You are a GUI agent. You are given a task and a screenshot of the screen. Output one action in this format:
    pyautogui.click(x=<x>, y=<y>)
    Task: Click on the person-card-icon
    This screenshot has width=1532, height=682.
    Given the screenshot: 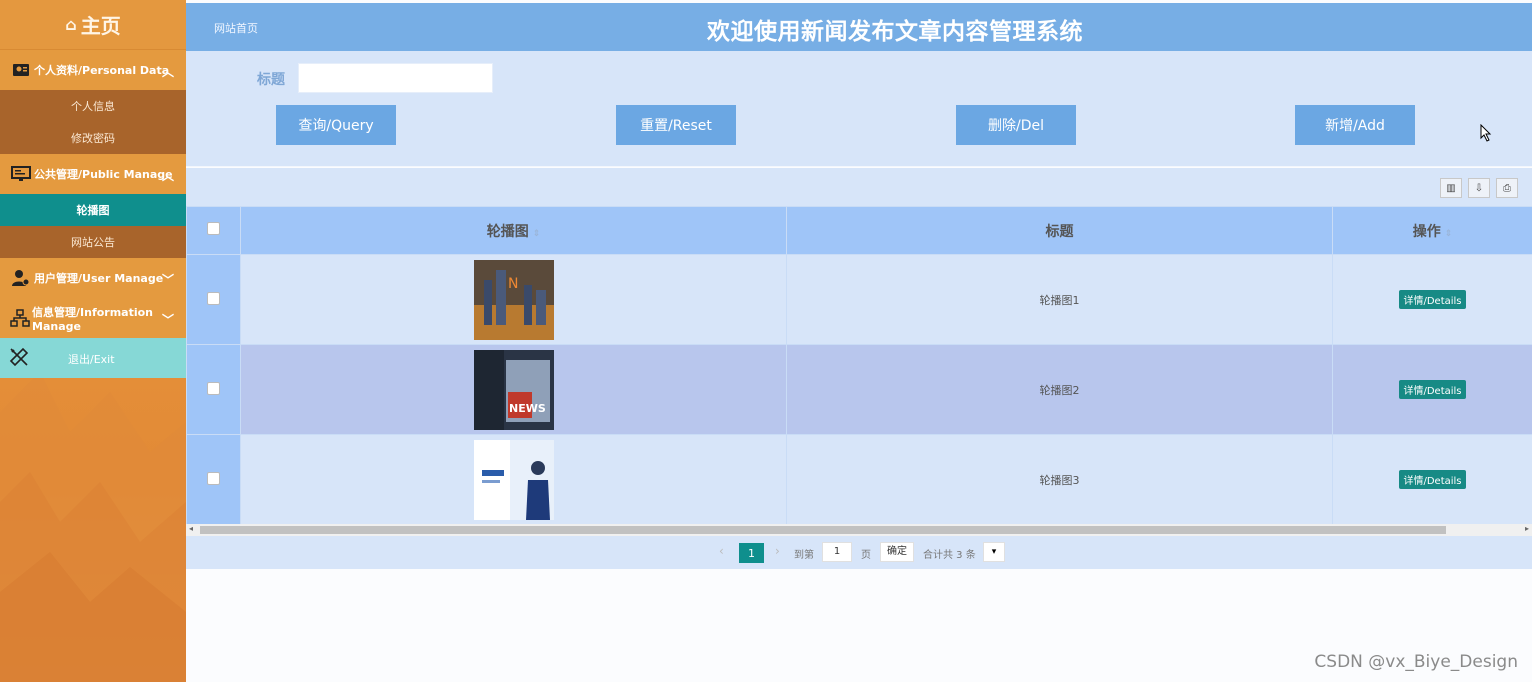 What is the action you would take?
    pyautogui.click(x=21, y=70)
    